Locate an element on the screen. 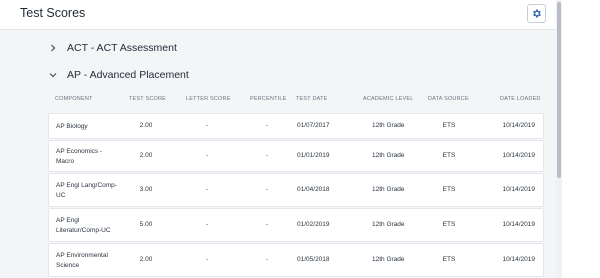 The width and height of the screenshot is (600, 278). col-header-percentile: PERCENTILE is located at coordinates (268, 99).